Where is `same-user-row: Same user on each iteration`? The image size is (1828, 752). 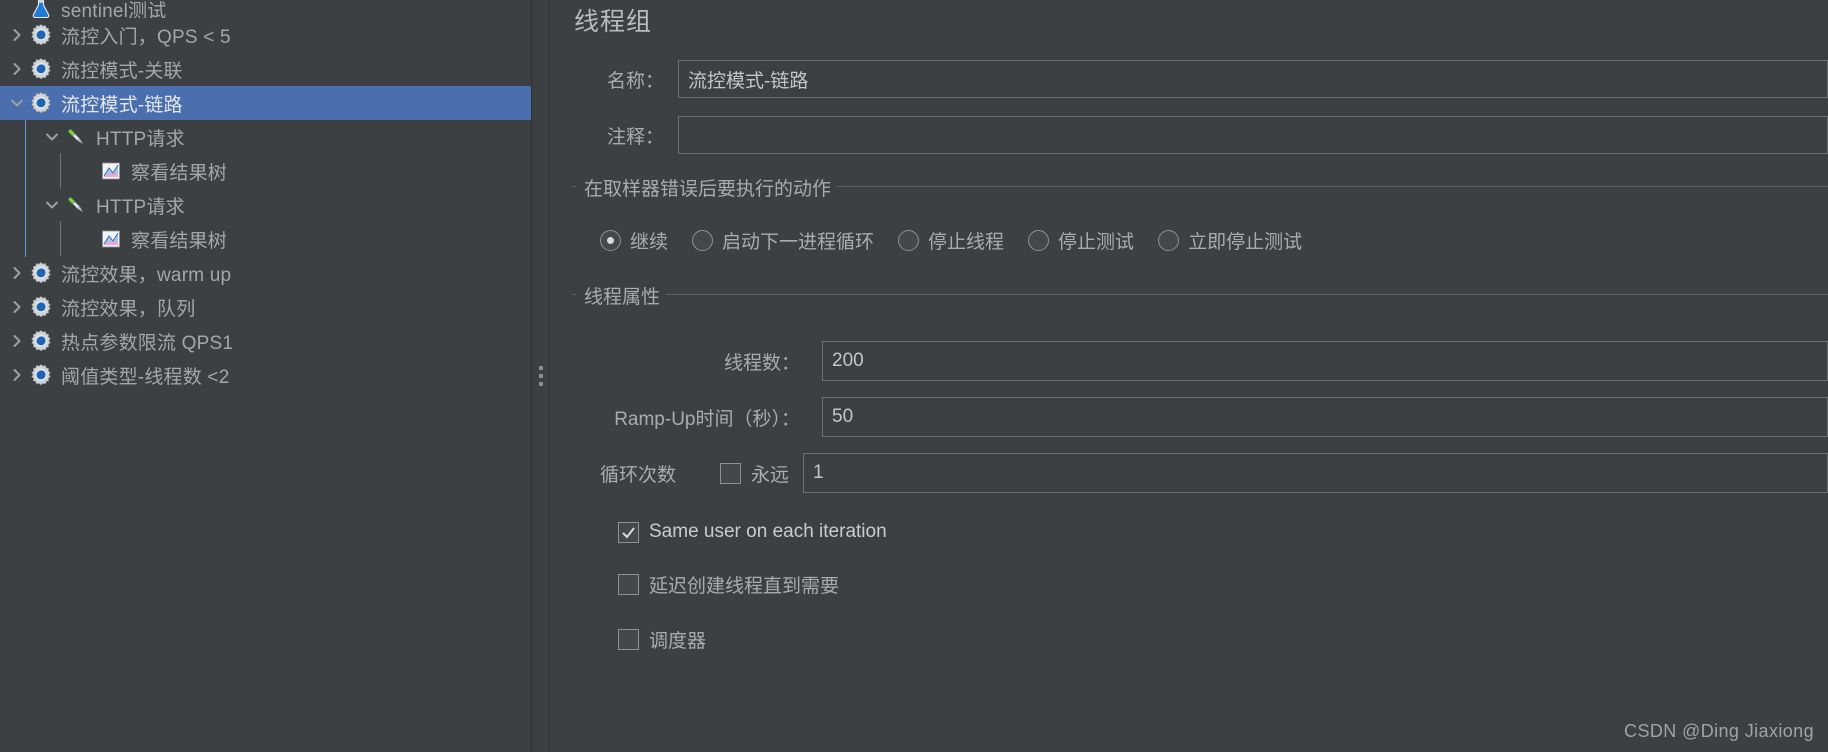 same-user-row: Same user on each iteration is located at coordinates (1223, 532).